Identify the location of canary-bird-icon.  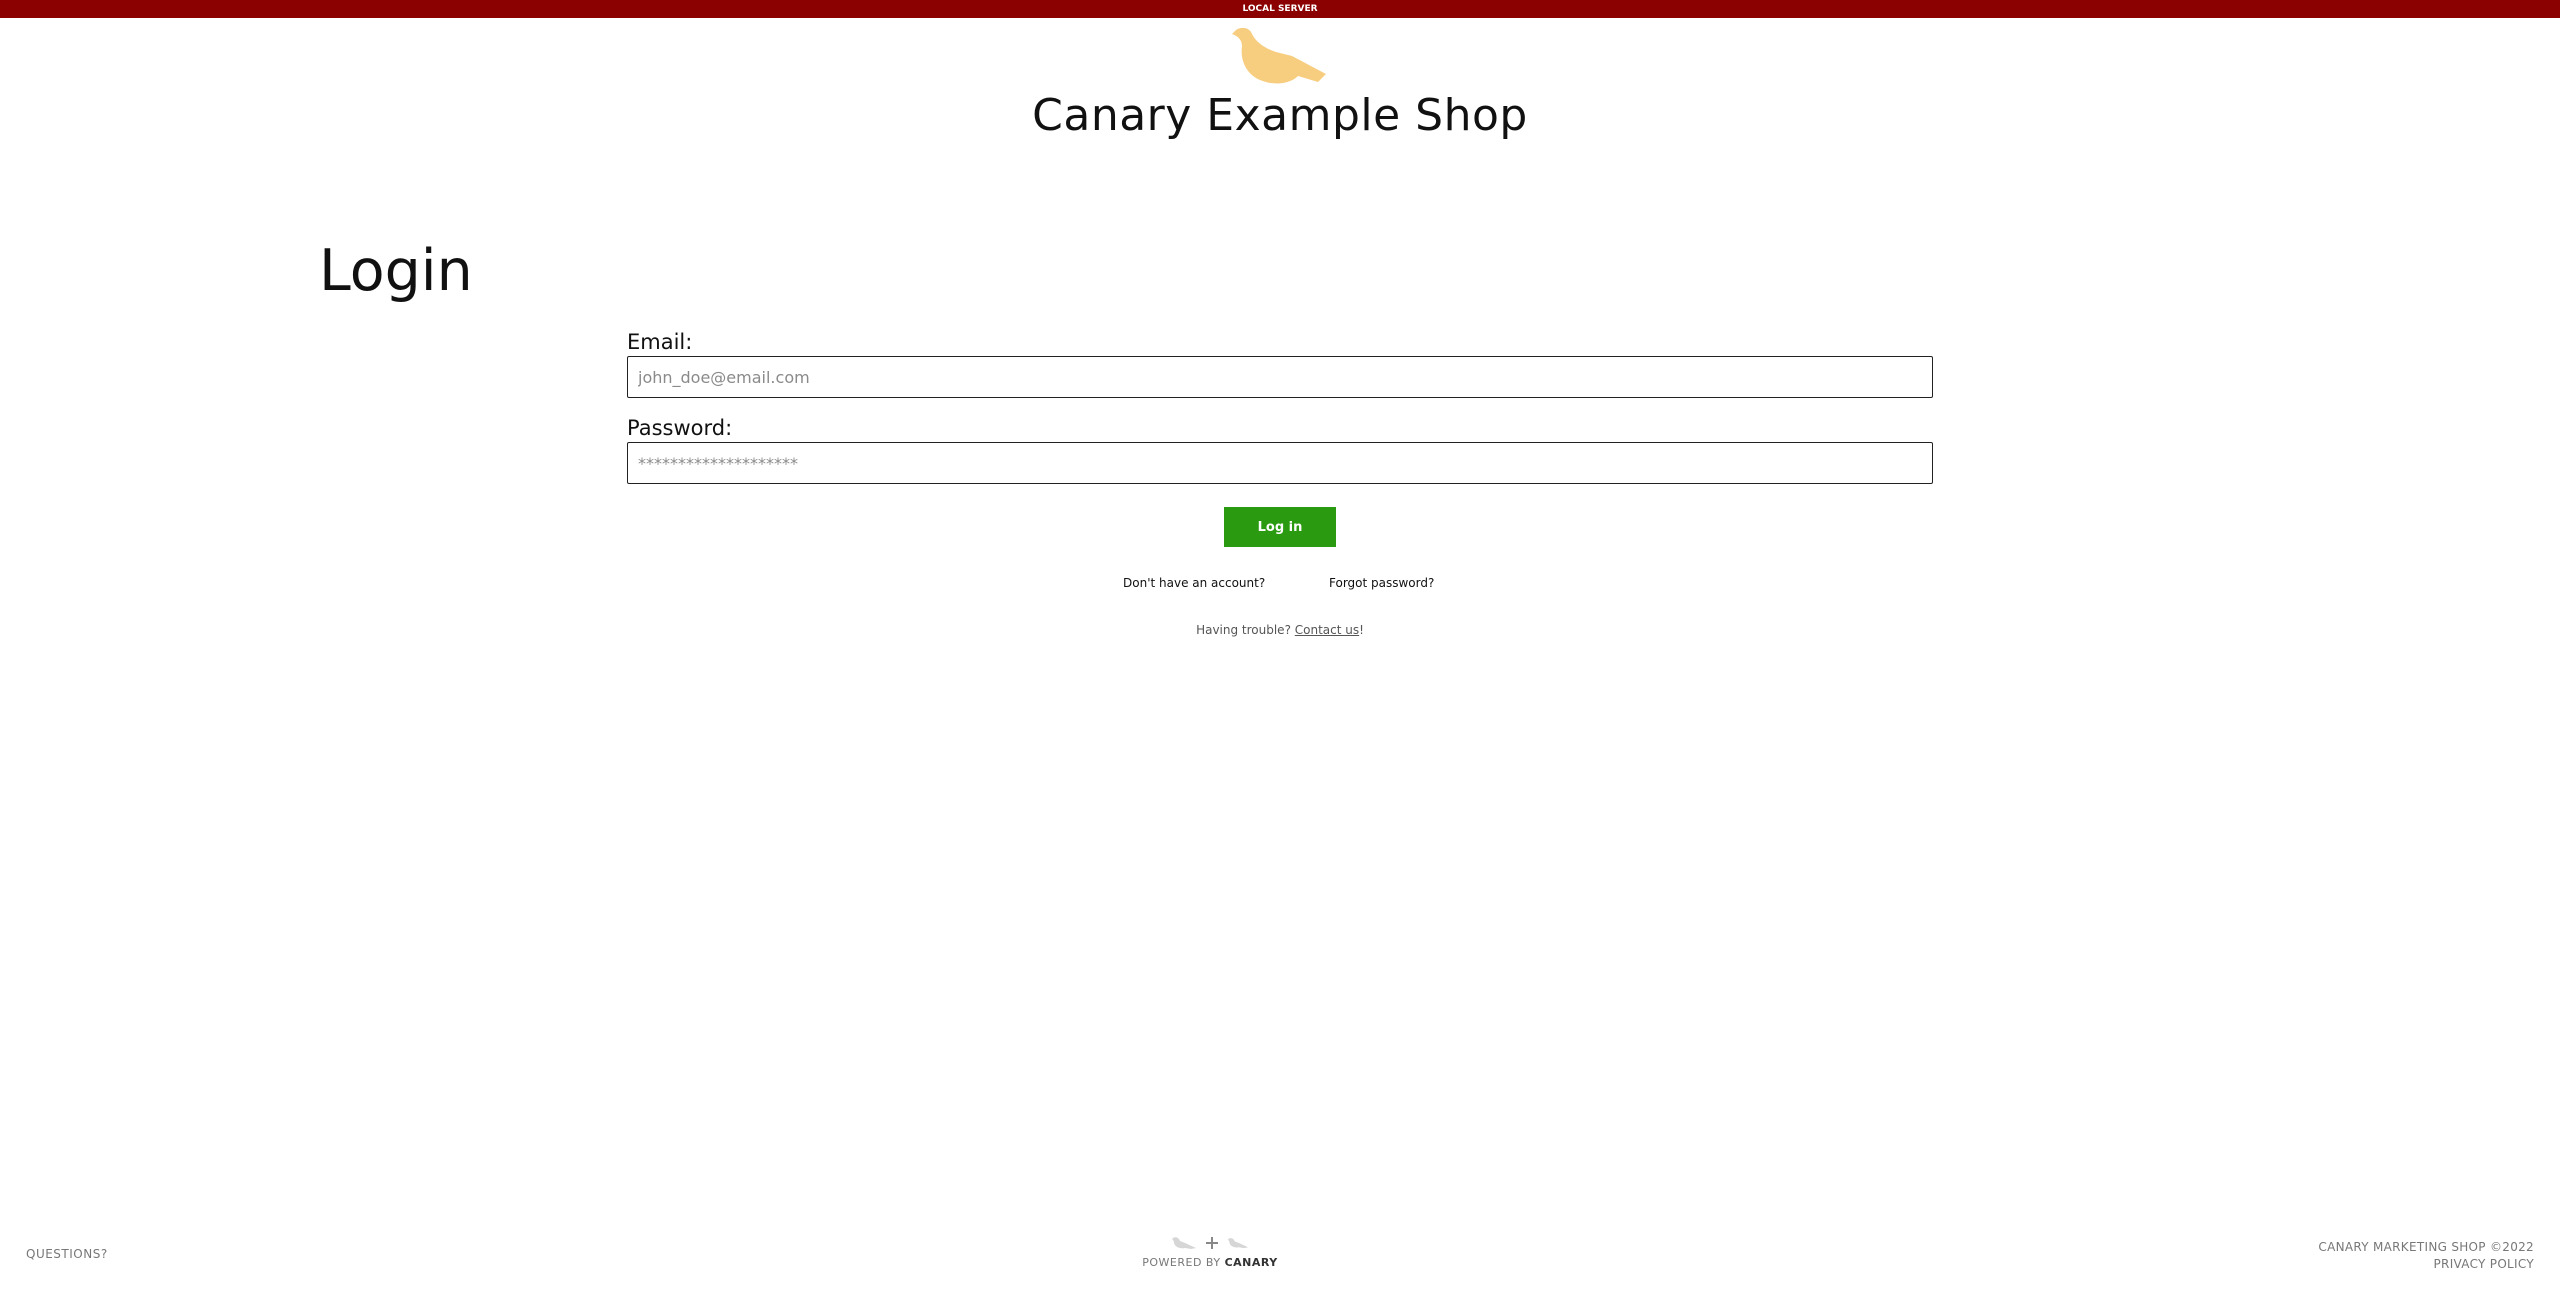
(1279, 55).